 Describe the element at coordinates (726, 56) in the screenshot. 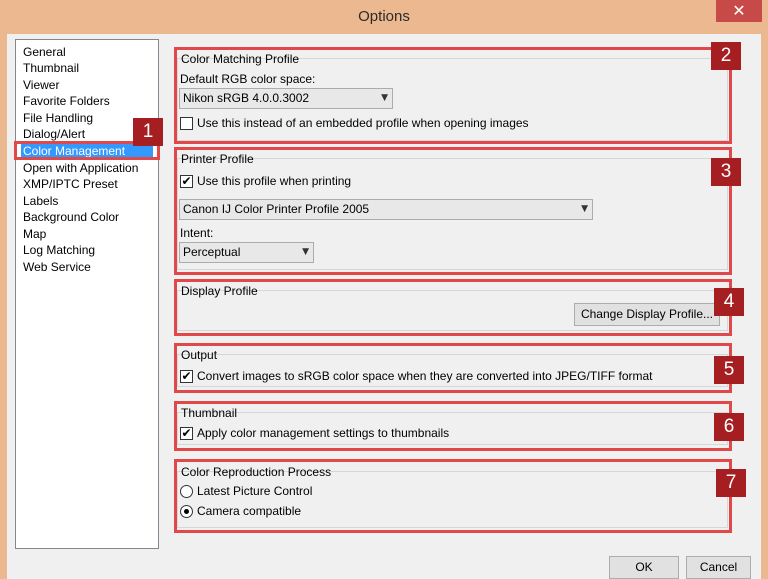

I see `callout-badge-2: 2` at that location.